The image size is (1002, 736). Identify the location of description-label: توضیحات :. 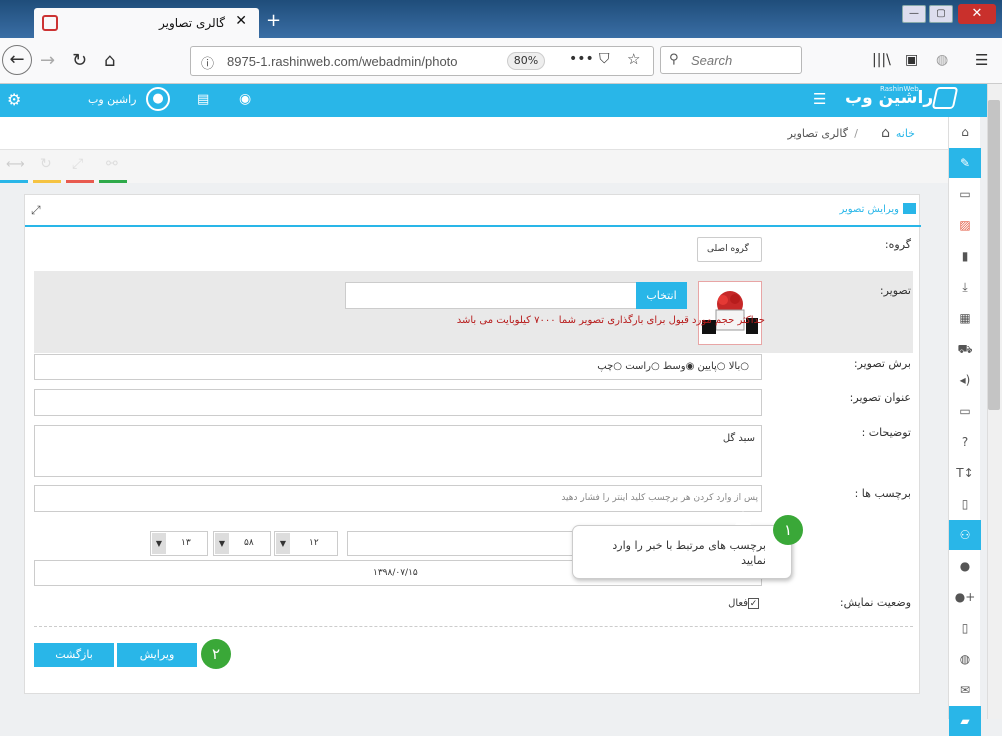
(886, 432).